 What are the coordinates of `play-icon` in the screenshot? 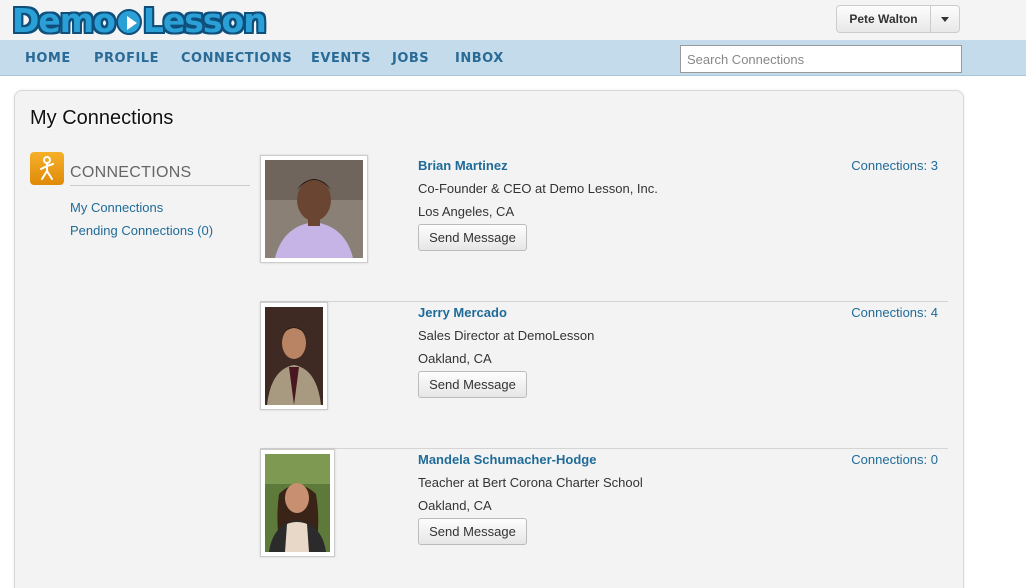 It's located at (128, 22).